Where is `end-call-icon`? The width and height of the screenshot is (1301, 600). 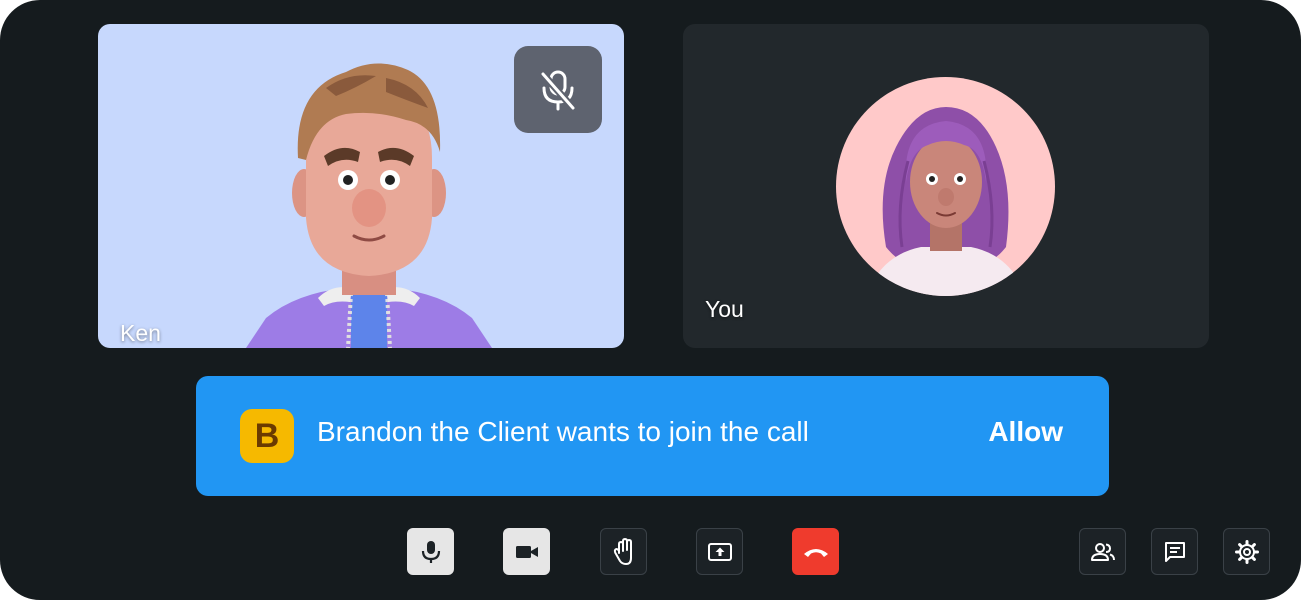 end-call-icon is located at coordinates (815, 552).